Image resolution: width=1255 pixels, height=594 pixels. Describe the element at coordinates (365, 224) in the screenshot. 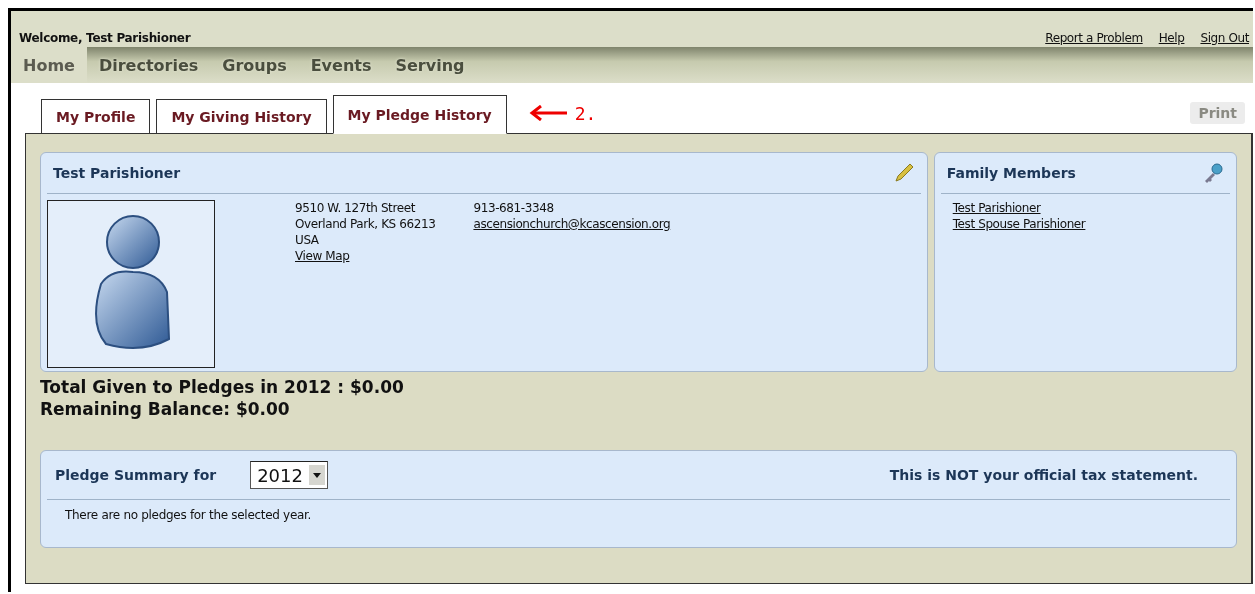

I see `address-line: Overland Park, KS 66213` at that location.